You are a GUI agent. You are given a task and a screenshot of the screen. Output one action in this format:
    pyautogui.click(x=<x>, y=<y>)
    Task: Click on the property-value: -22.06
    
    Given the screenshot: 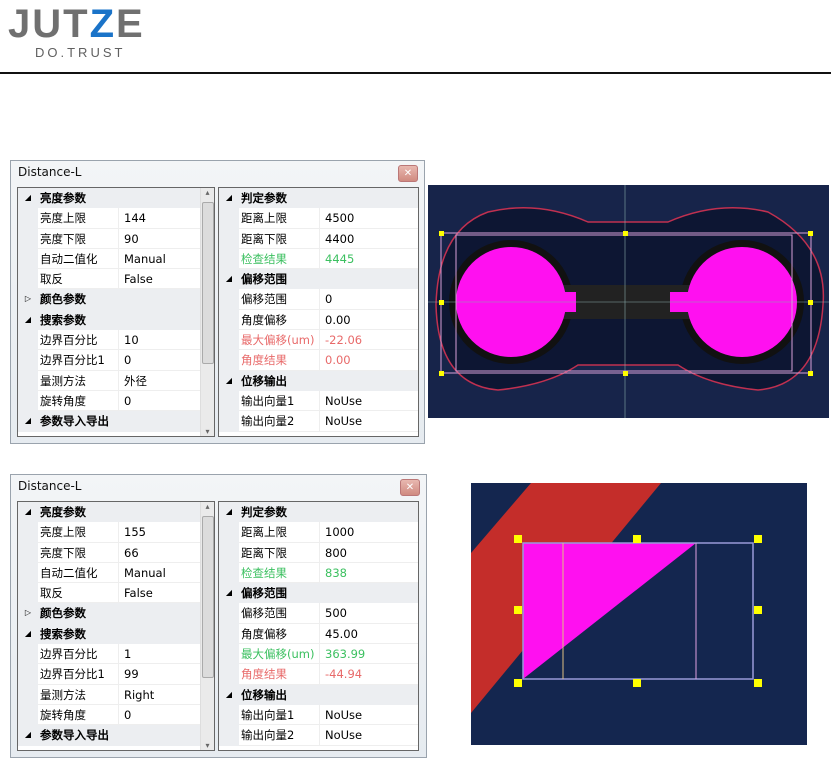 What is the action you would take?
    pyautogui.click(x=369, y=340)
    